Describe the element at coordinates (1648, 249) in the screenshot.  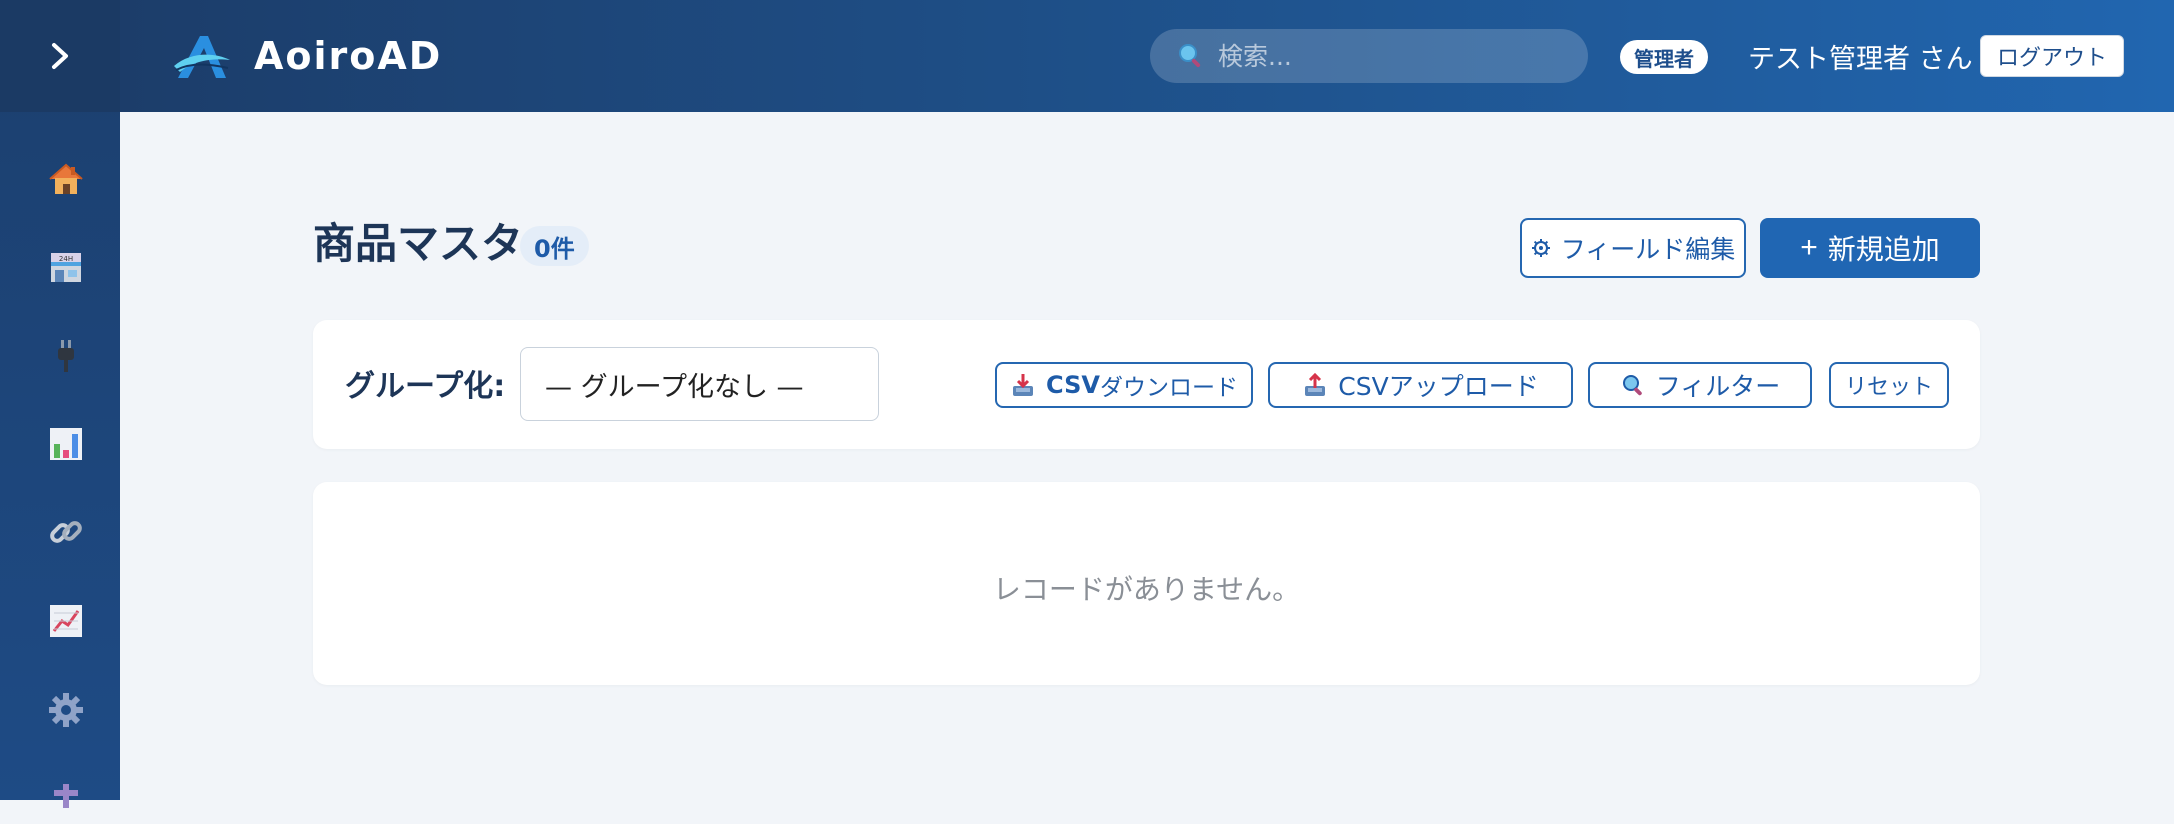
I see `field-edit-label: フィールド編集` at that location.